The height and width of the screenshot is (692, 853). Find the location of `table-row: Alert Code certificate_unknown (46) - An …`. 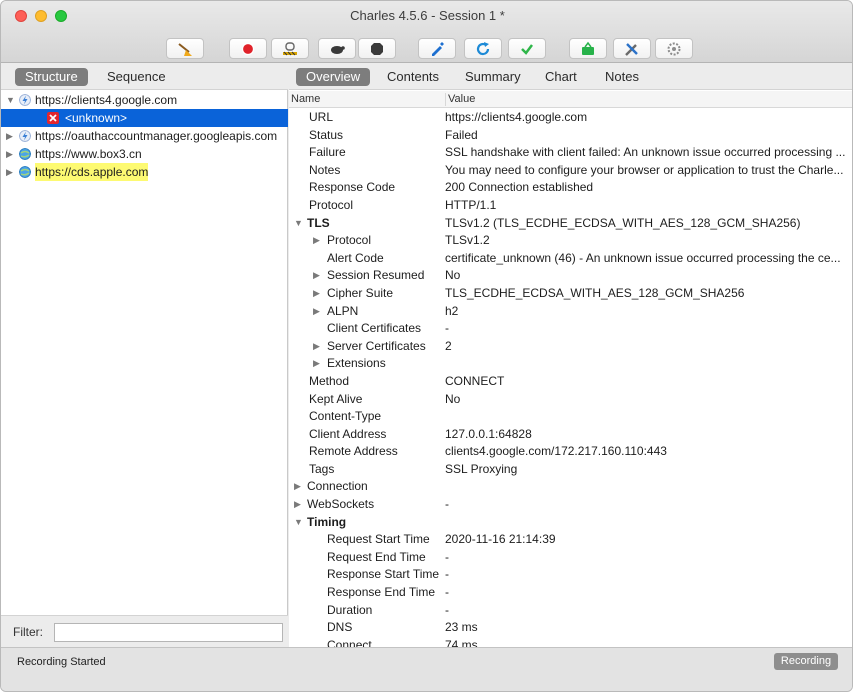

table-row: Alert Code certificate_unknown (46) - An … is located at coordinates (570, 259).